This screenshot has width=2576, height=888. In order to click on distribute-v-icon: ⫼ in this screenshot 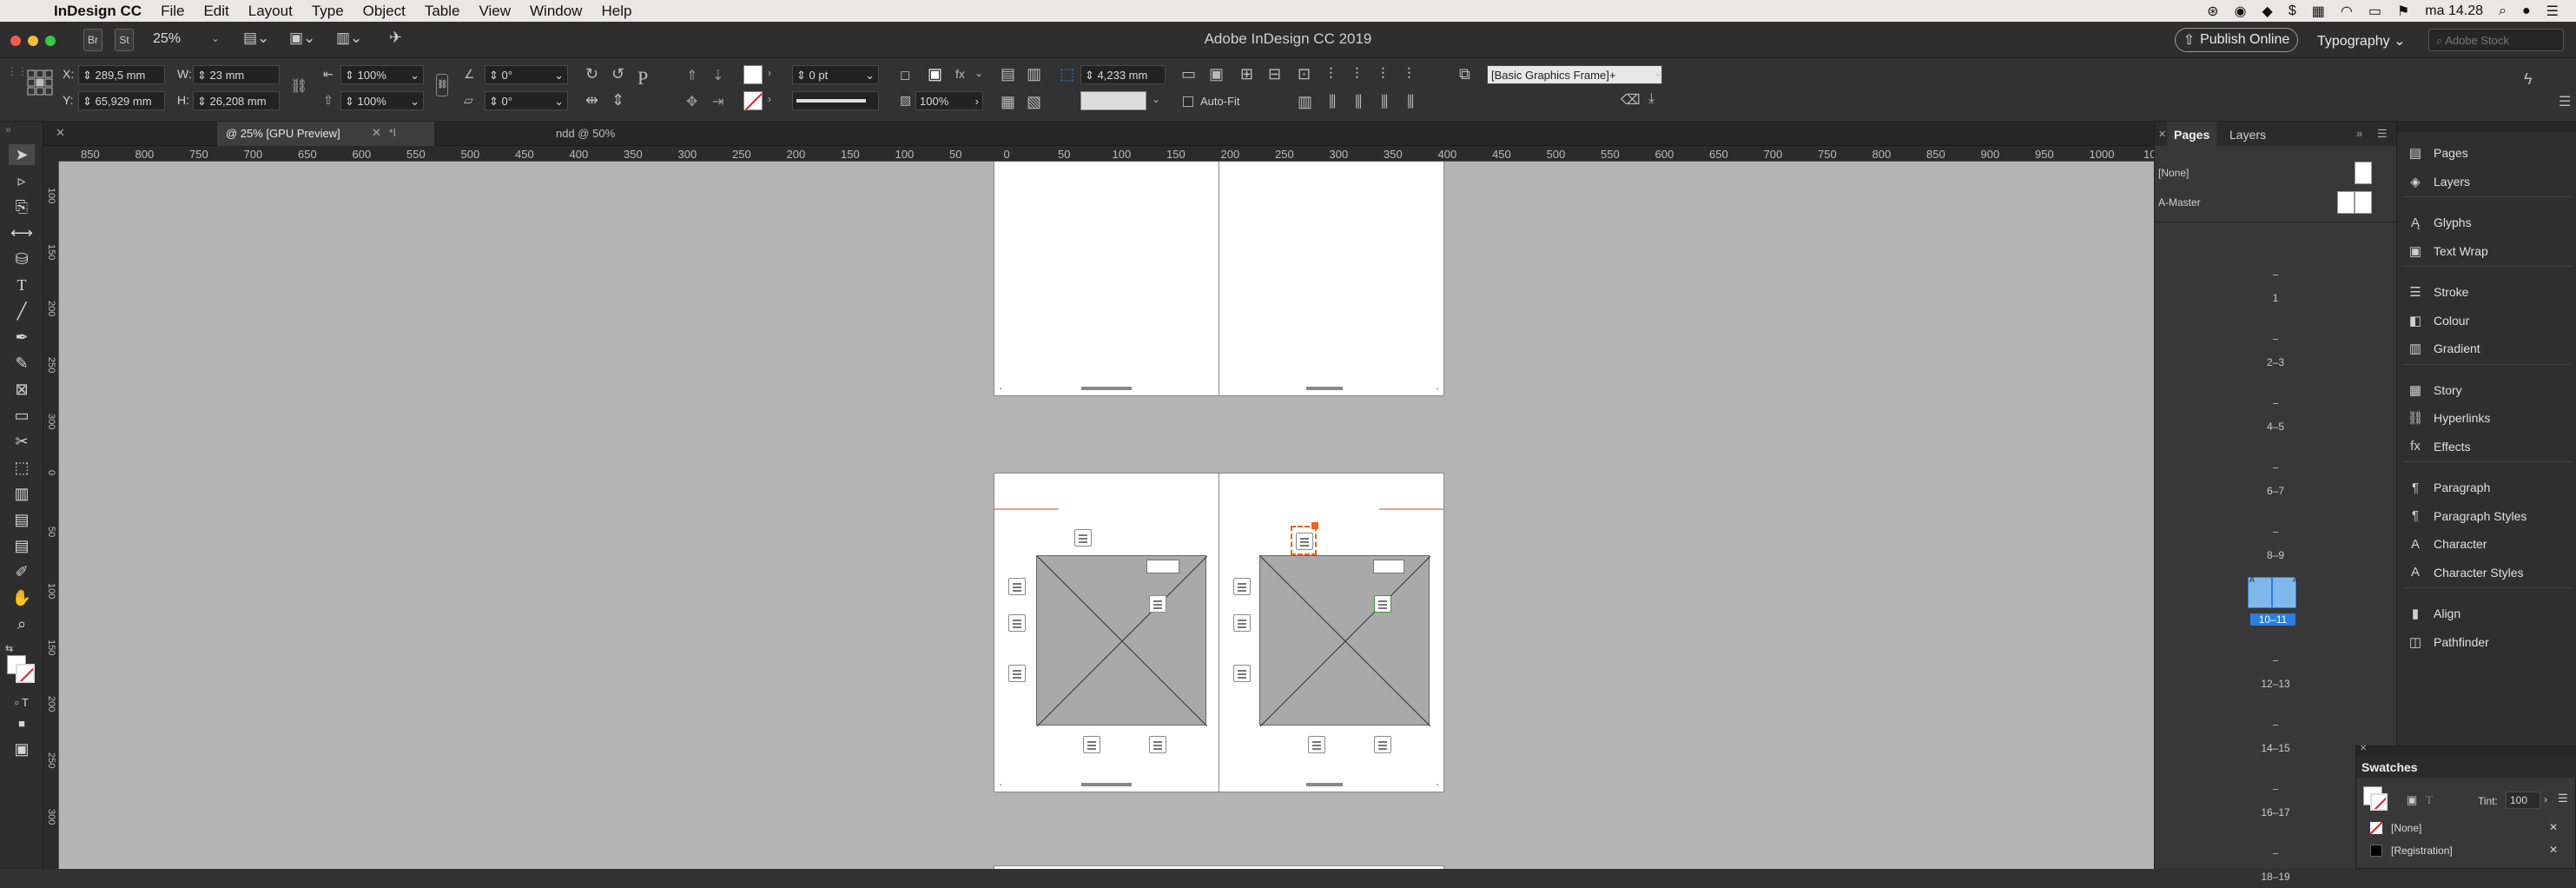, I will do `click(1411, 102)`.